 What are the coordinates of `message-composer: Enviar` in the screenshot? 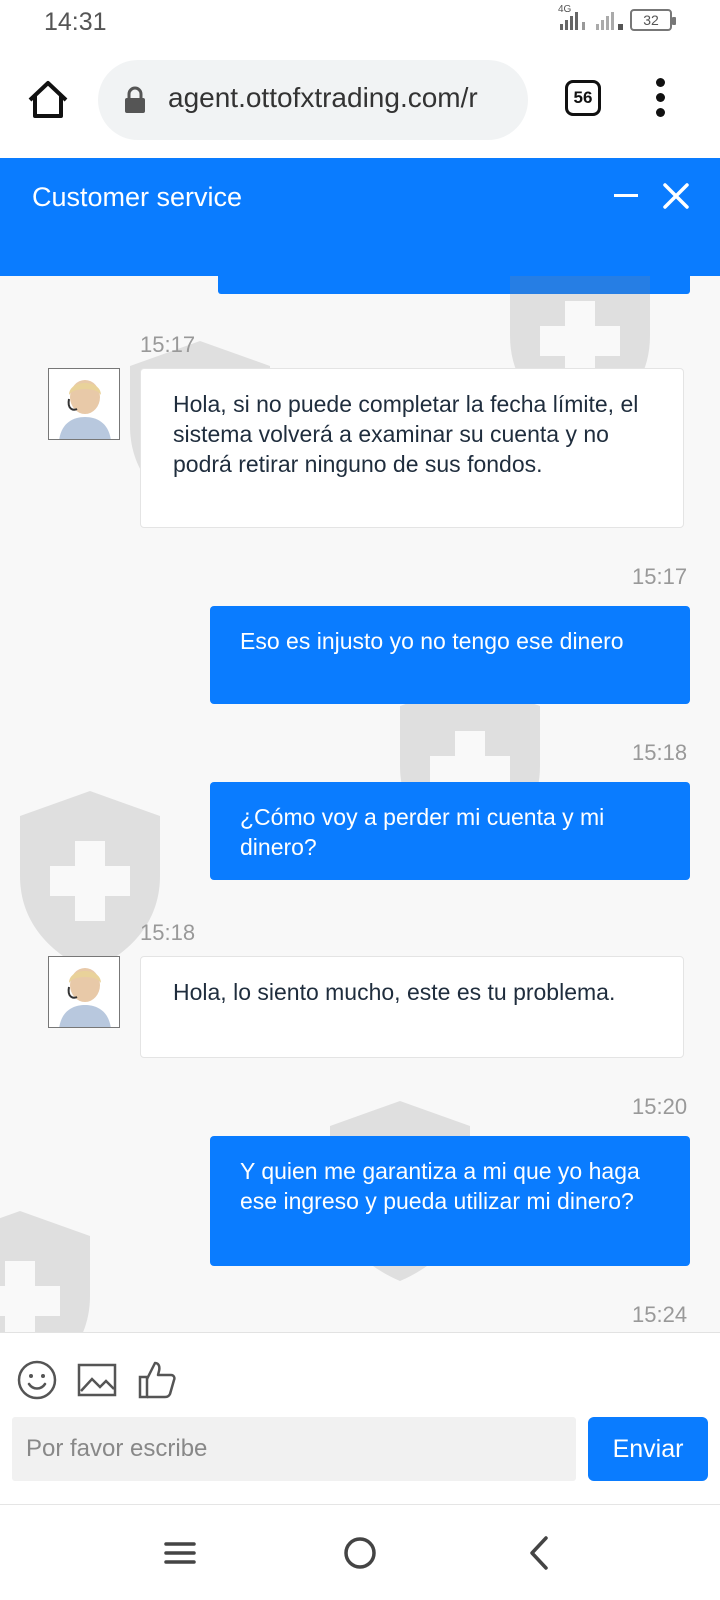 It's located at (360, 1418).